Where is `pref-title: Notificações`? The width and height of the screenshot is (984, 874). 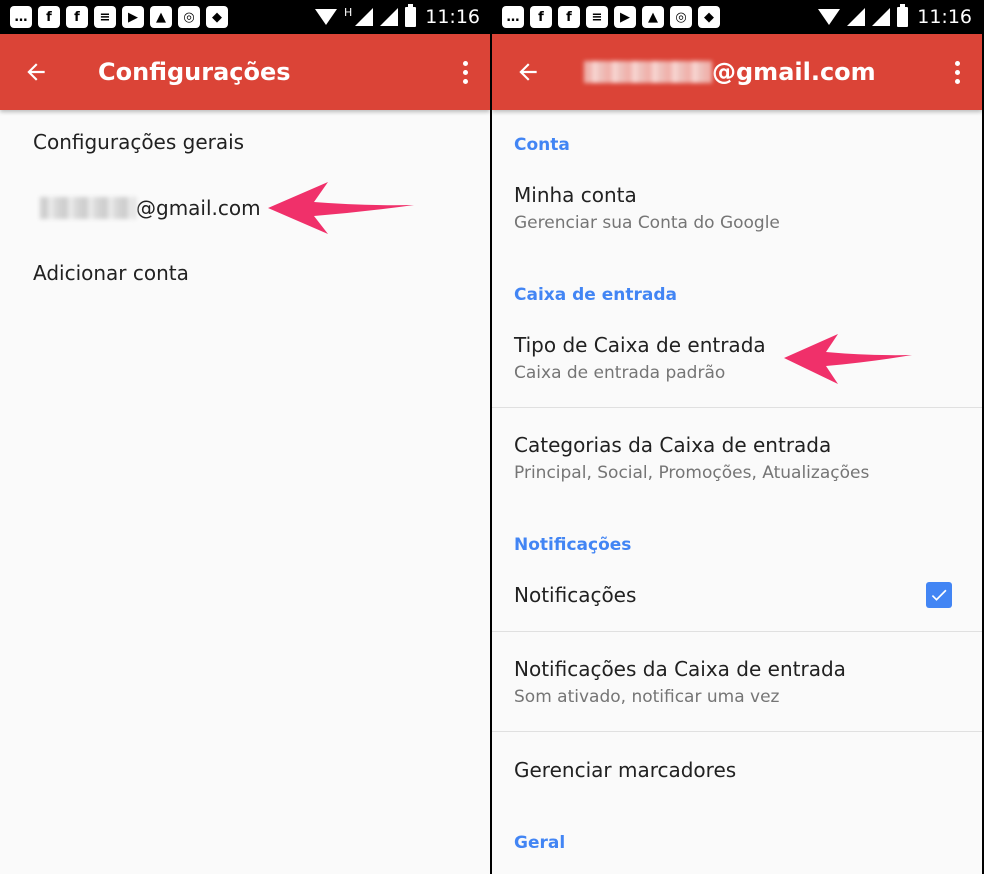
pref-title: Notificações is located at coordinates (575, 595).